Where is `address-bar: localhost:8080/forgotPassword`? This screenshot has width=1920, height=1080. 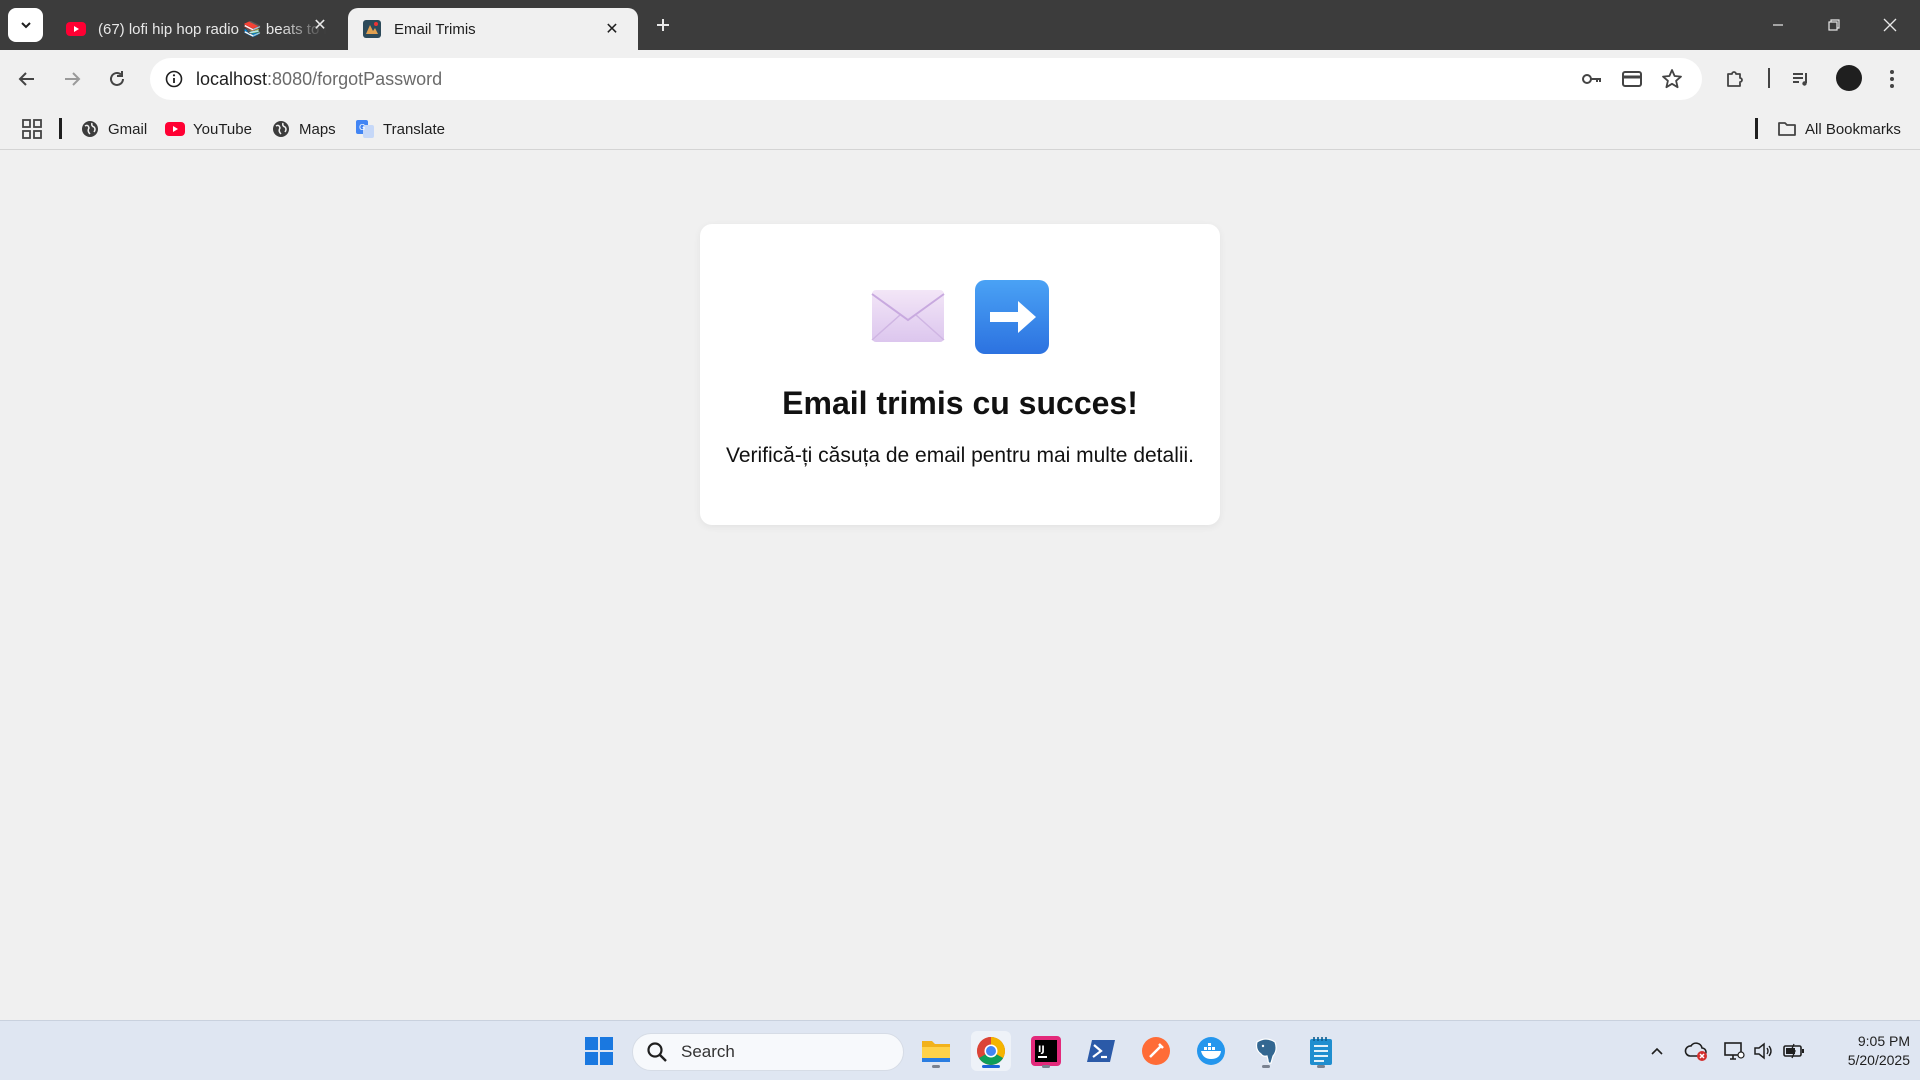
address-bar: localhost:8080/forgotPassword is located at coordinates (926, 79).